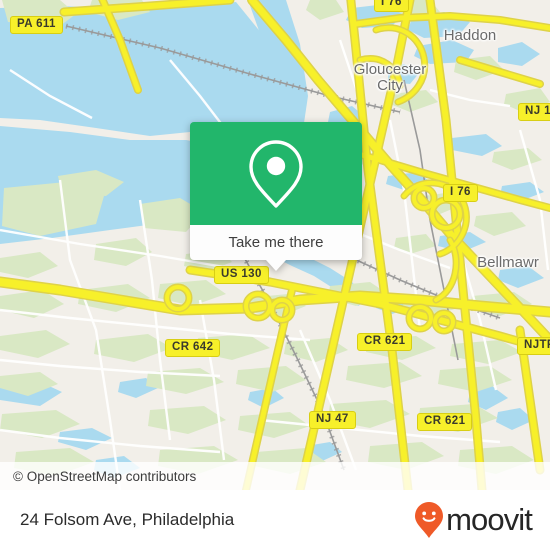 This screenshot has height=550, width=550. What do you see at coordinates (390, 85) in the screenshot?
I see `place-label-text: City` at bounding box center [390, 85].